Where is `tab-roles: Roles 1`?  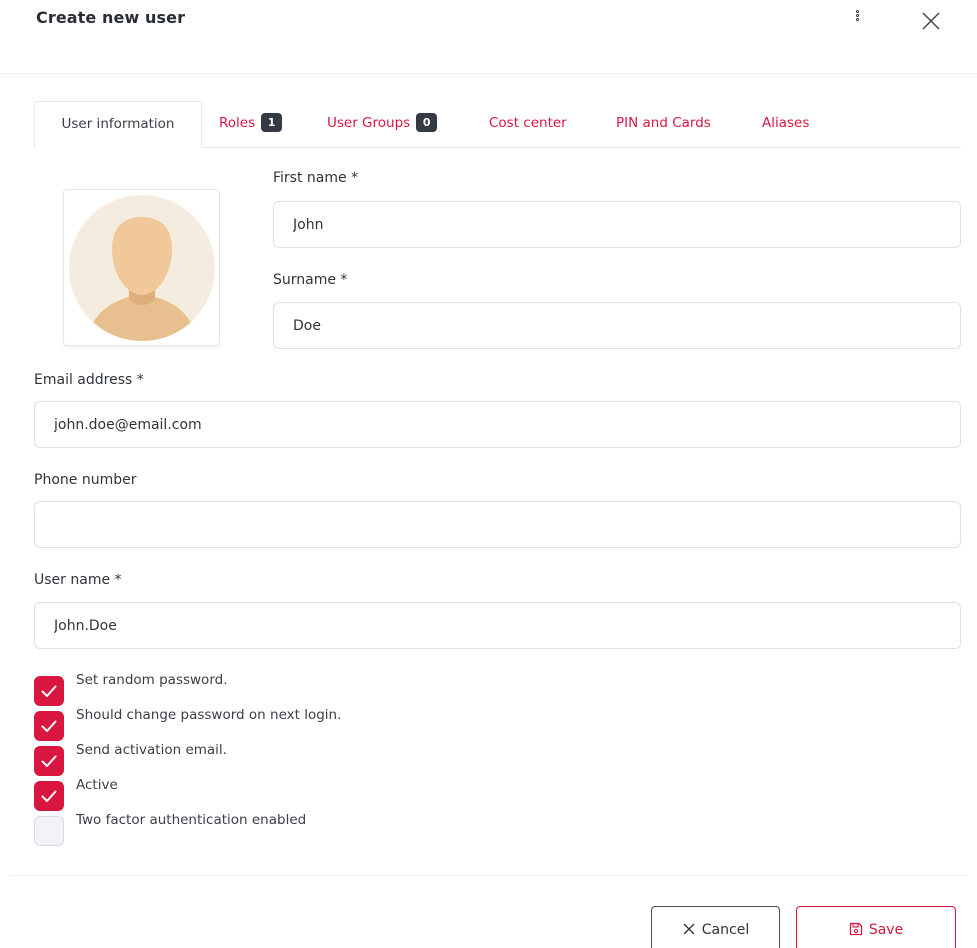 tab-roles: Roles 1 is located at coordinates (251, 124).